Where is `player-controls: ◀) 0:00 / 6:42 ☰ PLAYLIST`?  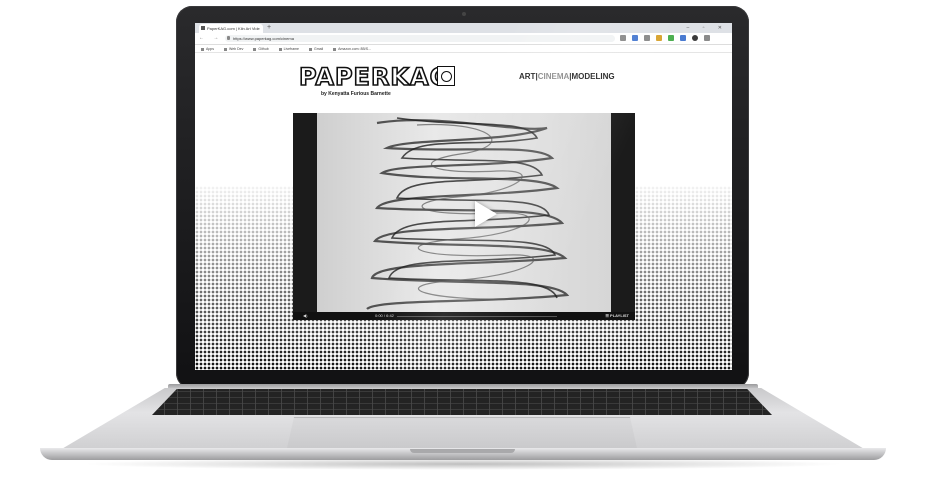 player-controls: ◀) 0:00 / 6:42 ☰ PLAYLIST is located at coordinates (464, 316).